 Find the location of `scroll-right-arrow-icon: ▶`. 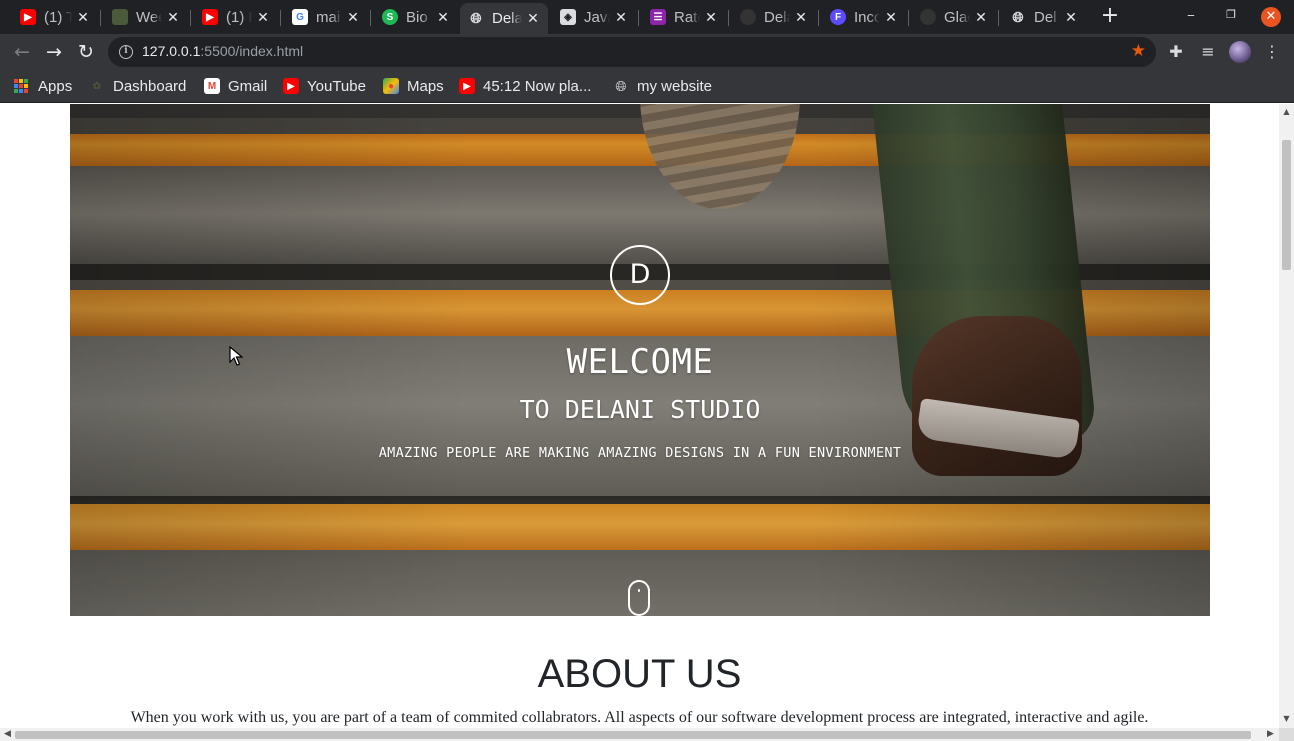

scroll-right-arrow-icon: ▶ is located at coordinates (1270, 734).